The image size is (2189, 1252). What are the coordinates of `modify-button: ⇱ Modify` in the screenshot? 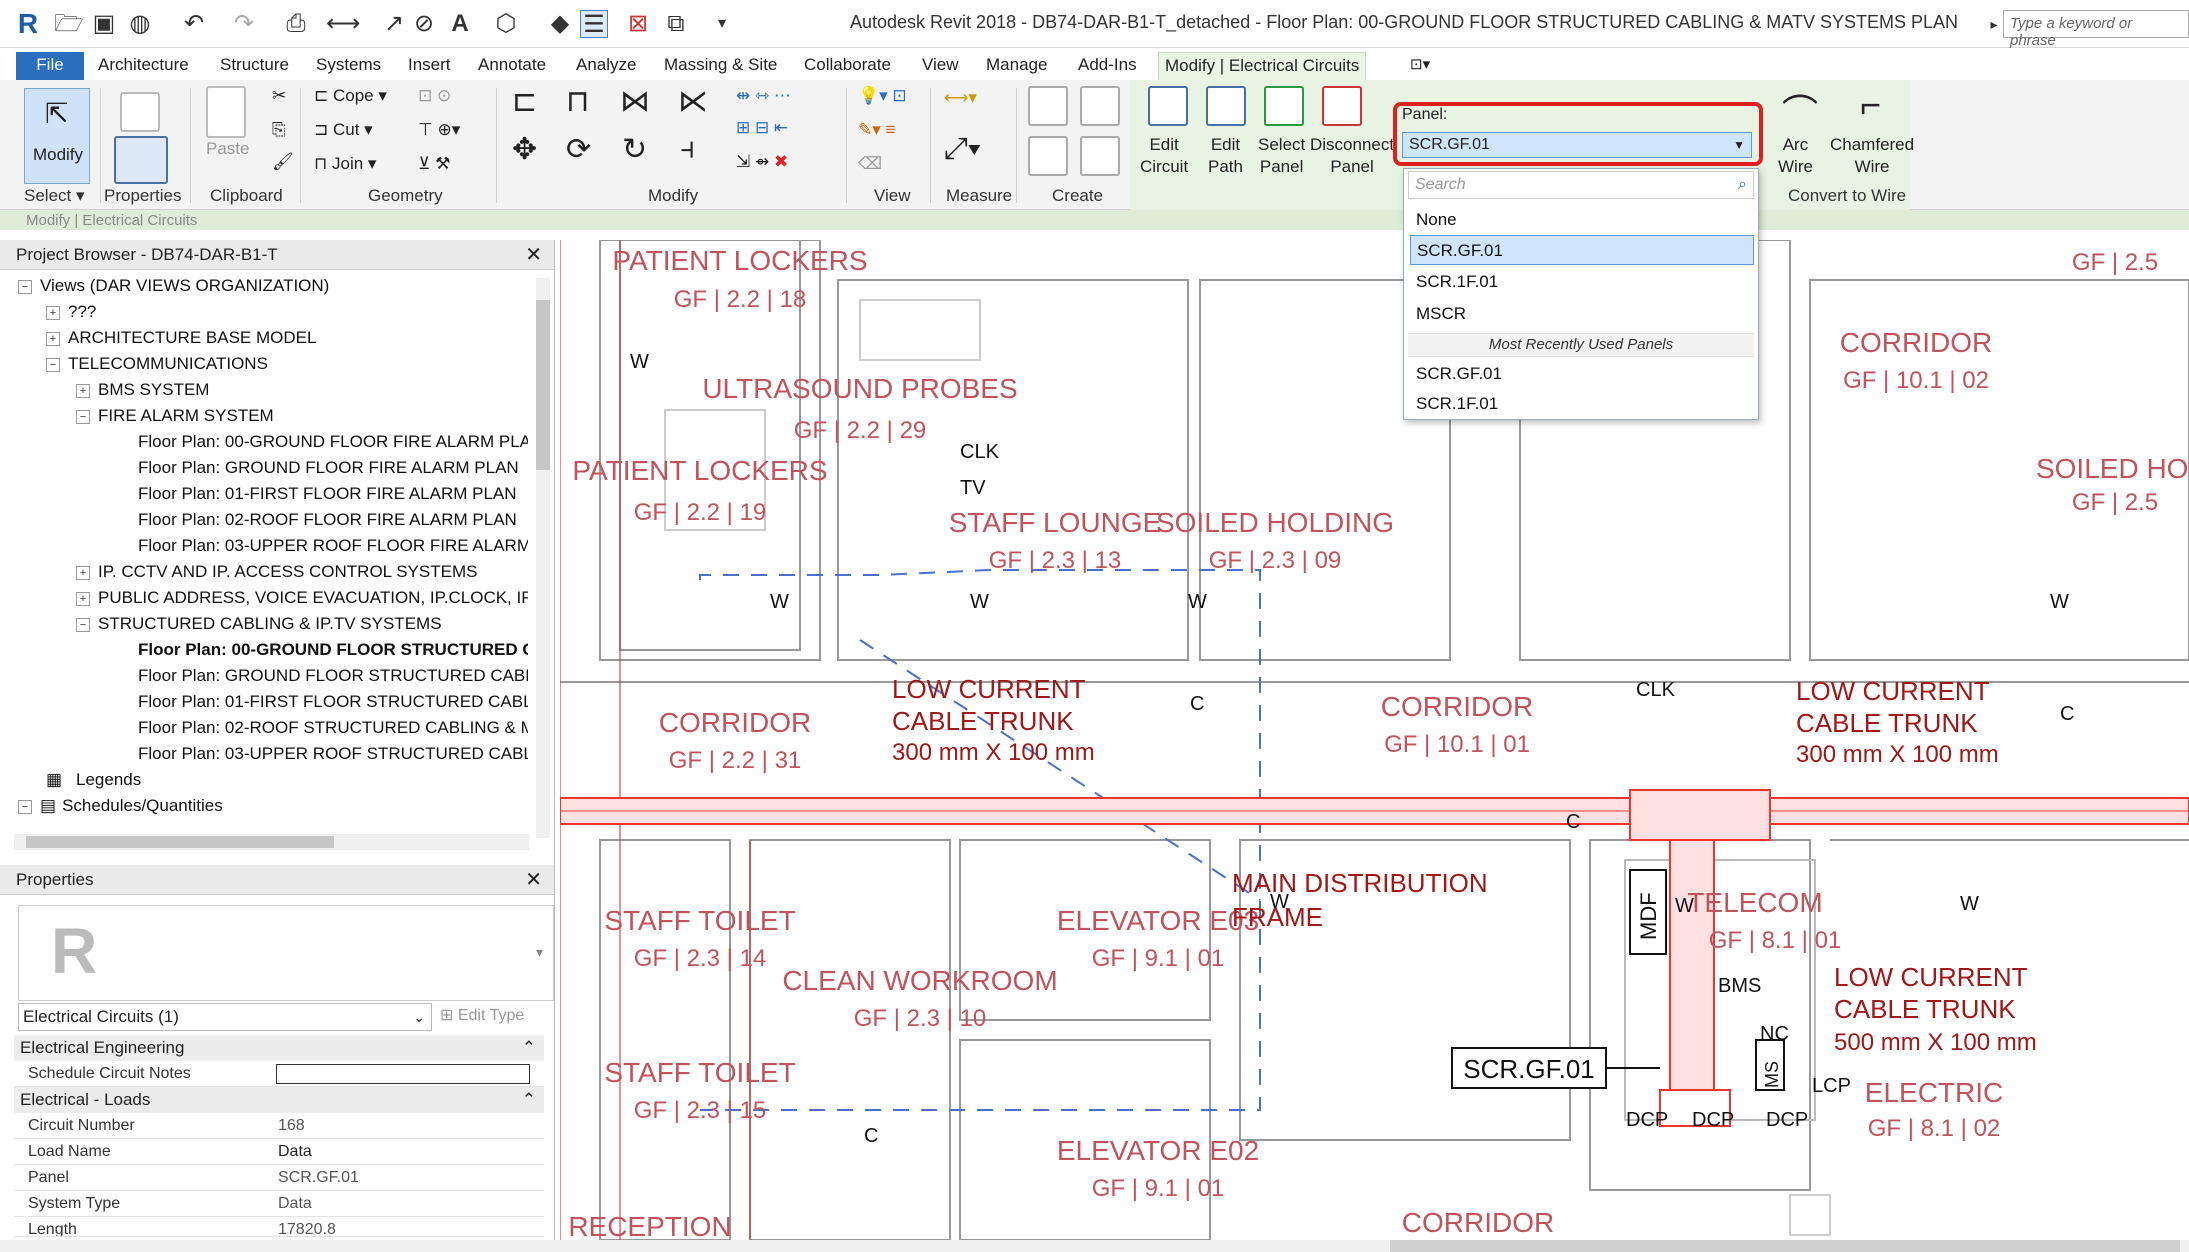 It's located at (57, 136).